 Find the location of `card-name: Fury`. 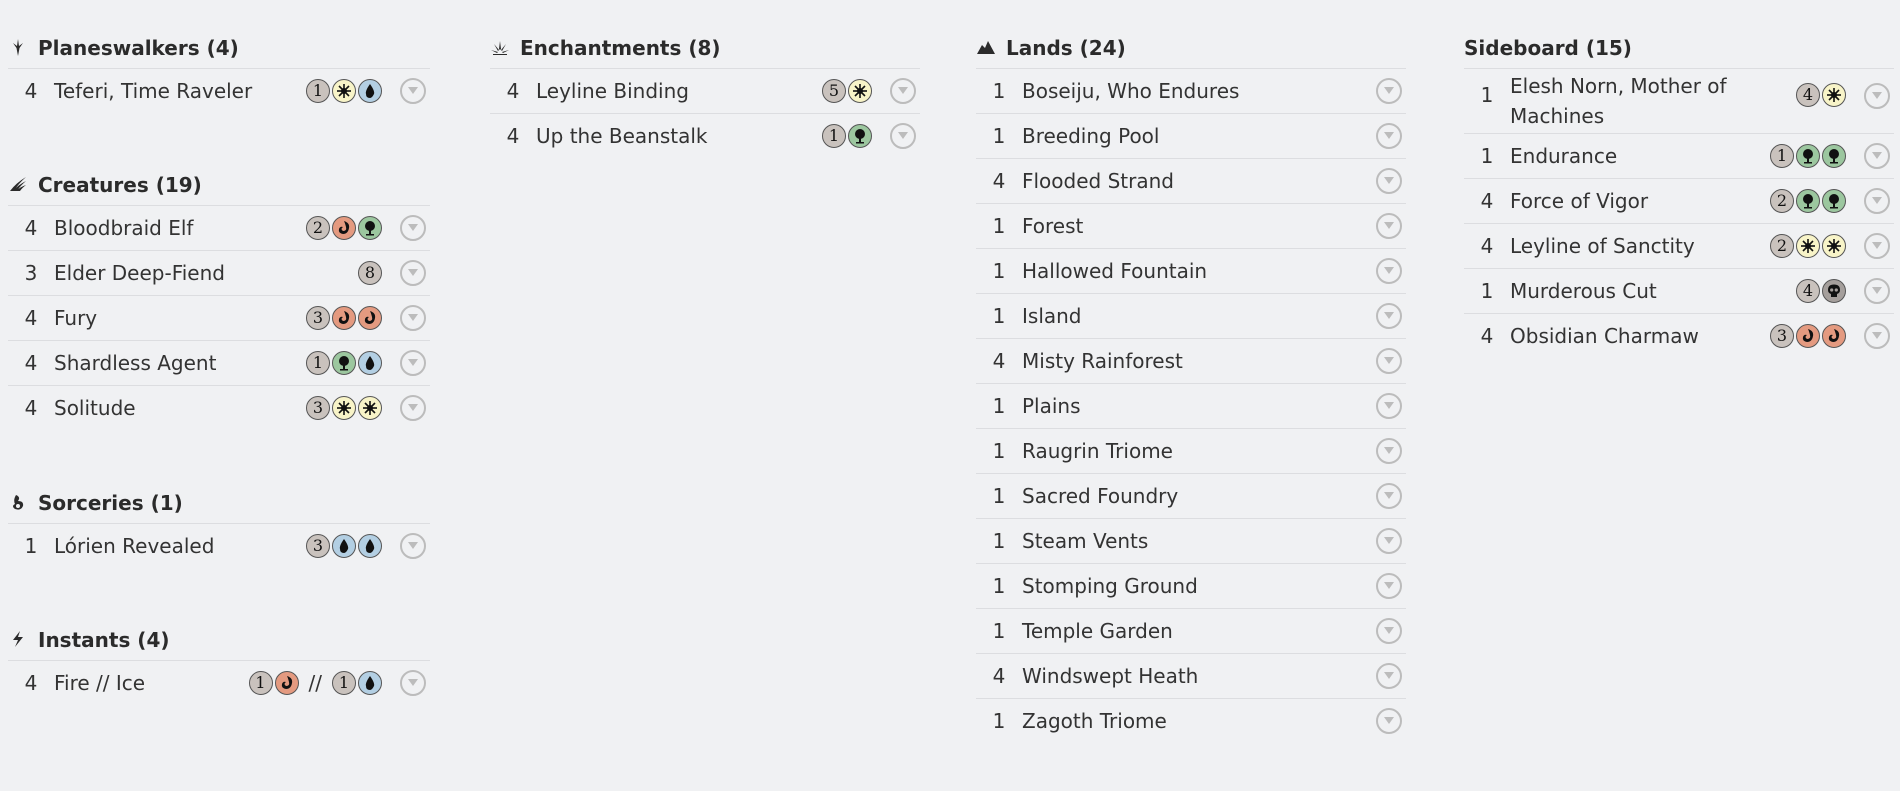

card-name: Fury is located at coordinates (180, 318).